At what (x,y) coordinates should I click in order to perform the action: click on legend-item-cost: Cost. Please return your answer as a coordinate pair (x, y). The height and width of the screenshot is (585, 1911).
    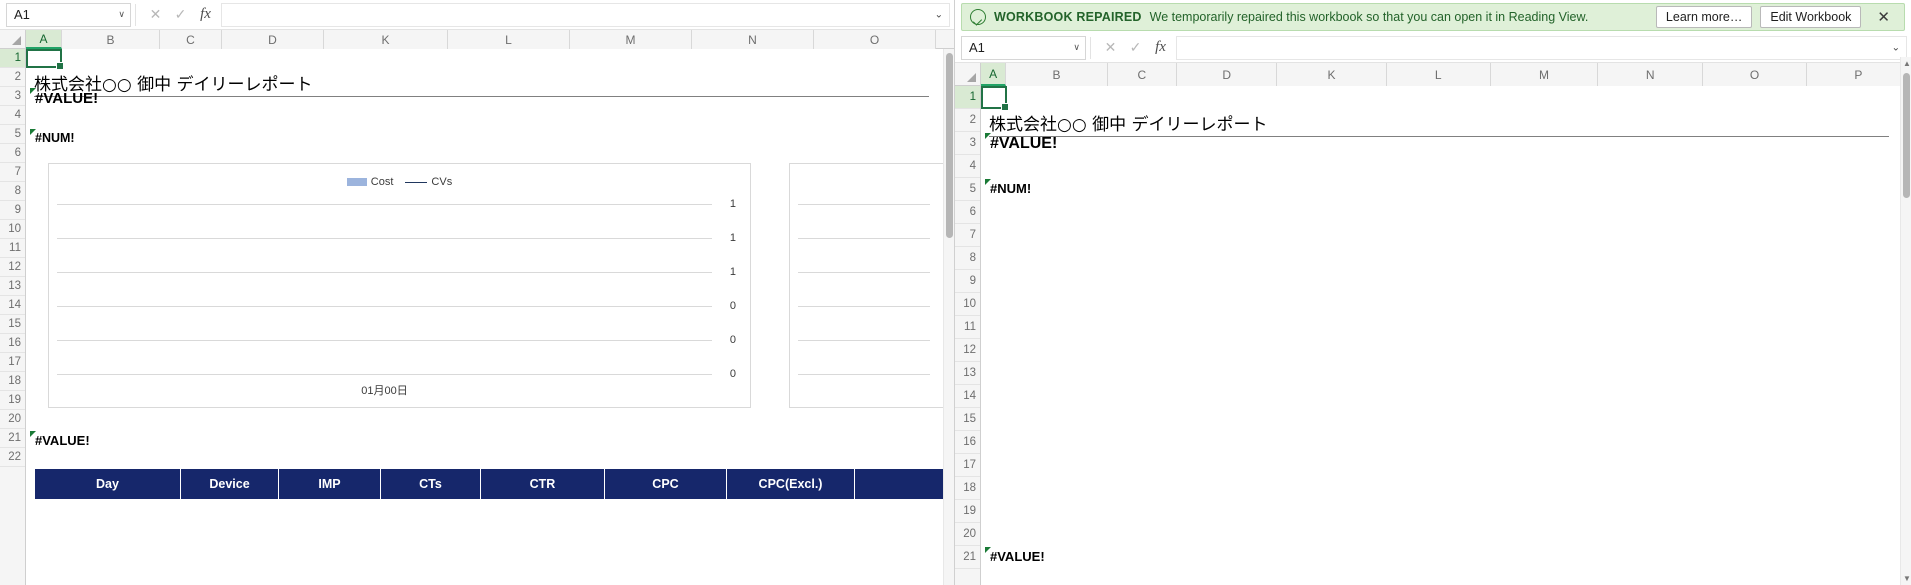
    Looking at the image, I should click on (369, 182).